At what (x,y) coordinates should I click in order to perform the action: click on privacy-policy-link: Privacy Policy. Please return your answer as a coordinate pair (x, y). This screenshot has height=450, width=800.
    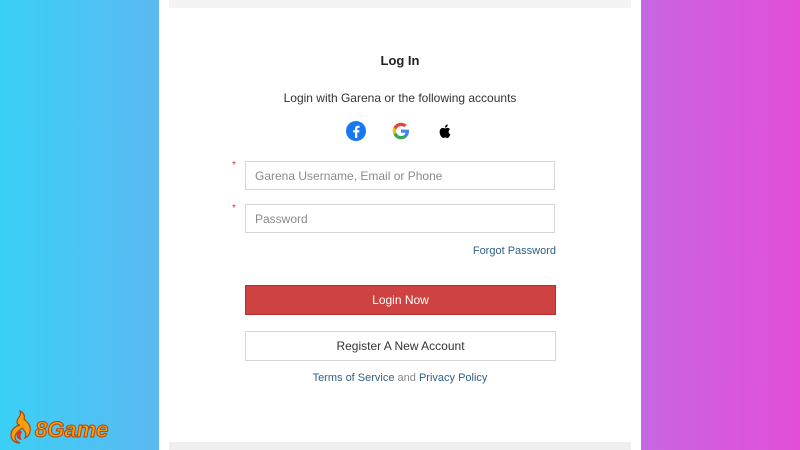
    Looking at the image, I should click on (453, 378).